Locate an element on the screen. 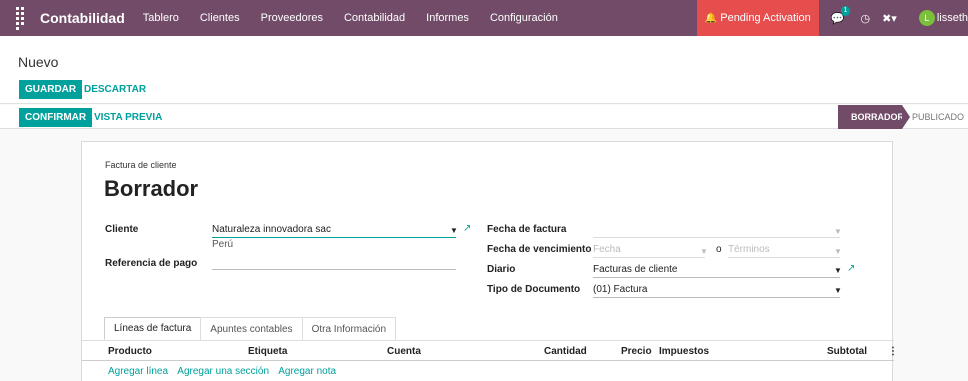 The image size is (968, 381). col-producto: Producto is located at coordinates (130, 351).